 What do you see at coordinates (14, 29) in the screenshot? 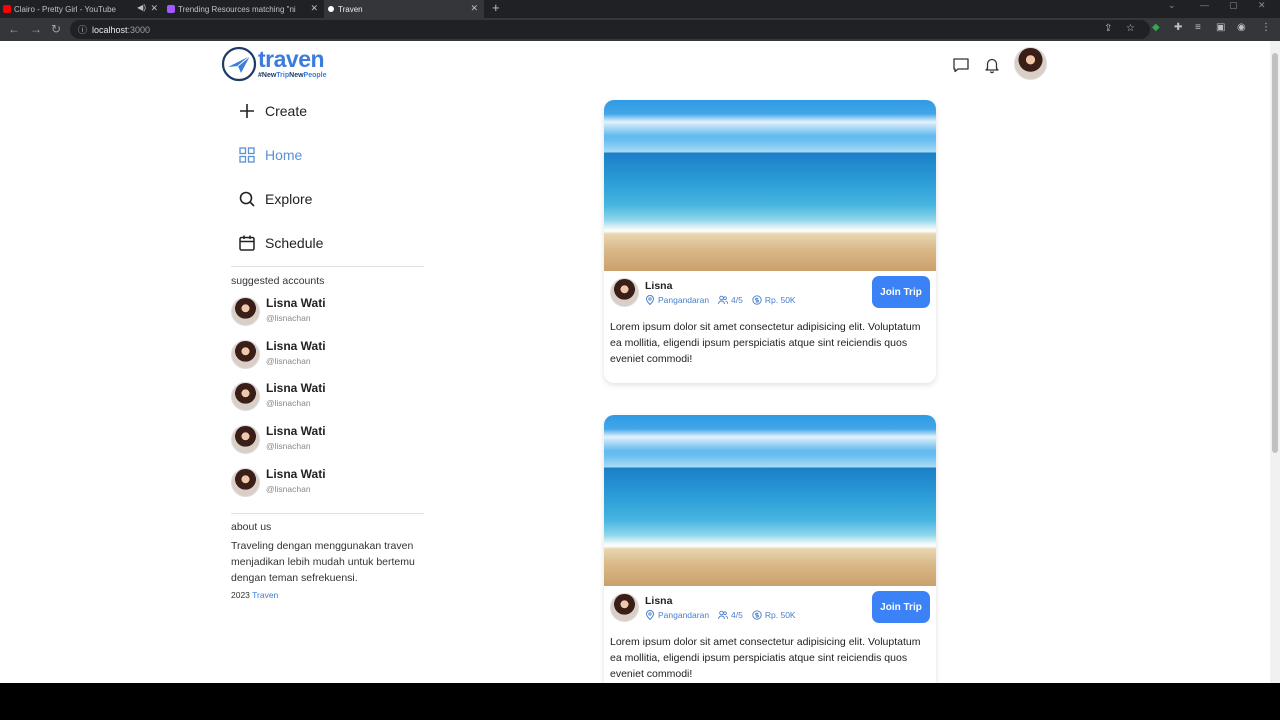
I see `back-icon: ←` at bounding box center [14, 29].